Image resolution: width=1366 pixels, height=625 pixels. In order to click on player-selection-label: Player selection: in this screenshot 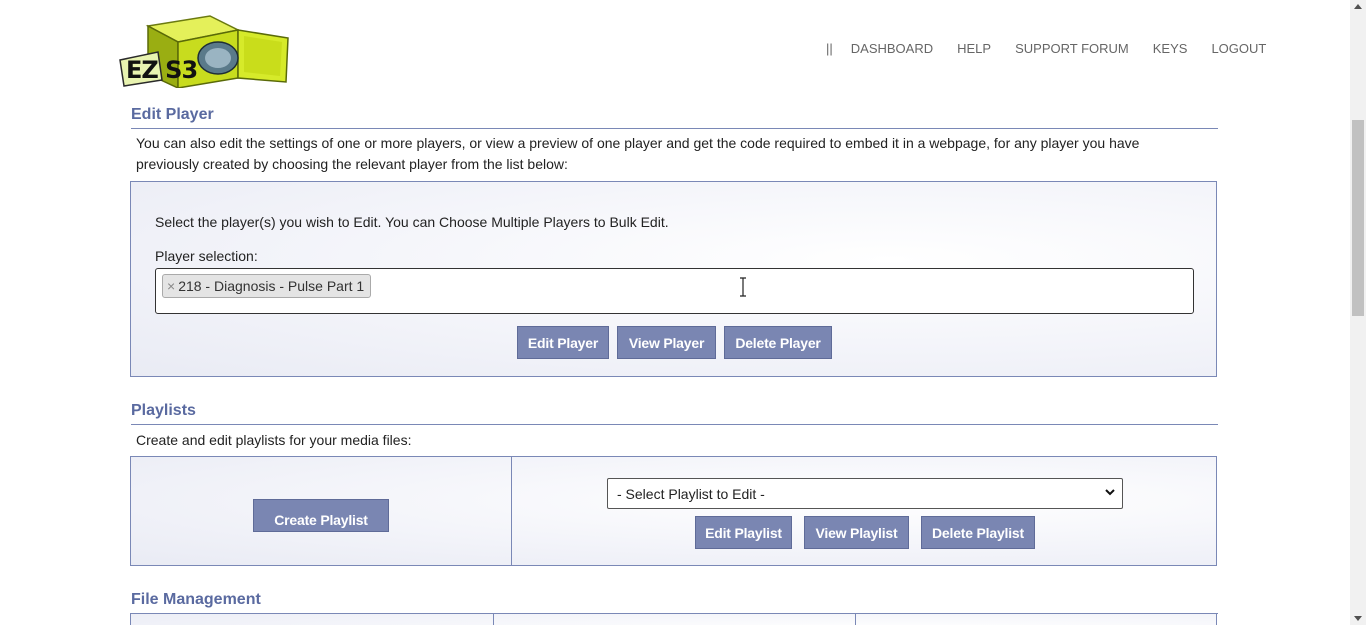, I will do `click(206, 256)`.